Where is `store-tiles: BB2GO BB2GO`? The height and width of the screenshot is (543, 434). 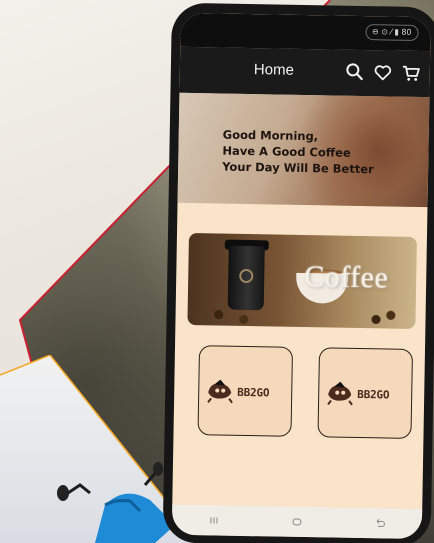
store-tiles: BB2GO BB2GO is located at coordinates (305, 392).